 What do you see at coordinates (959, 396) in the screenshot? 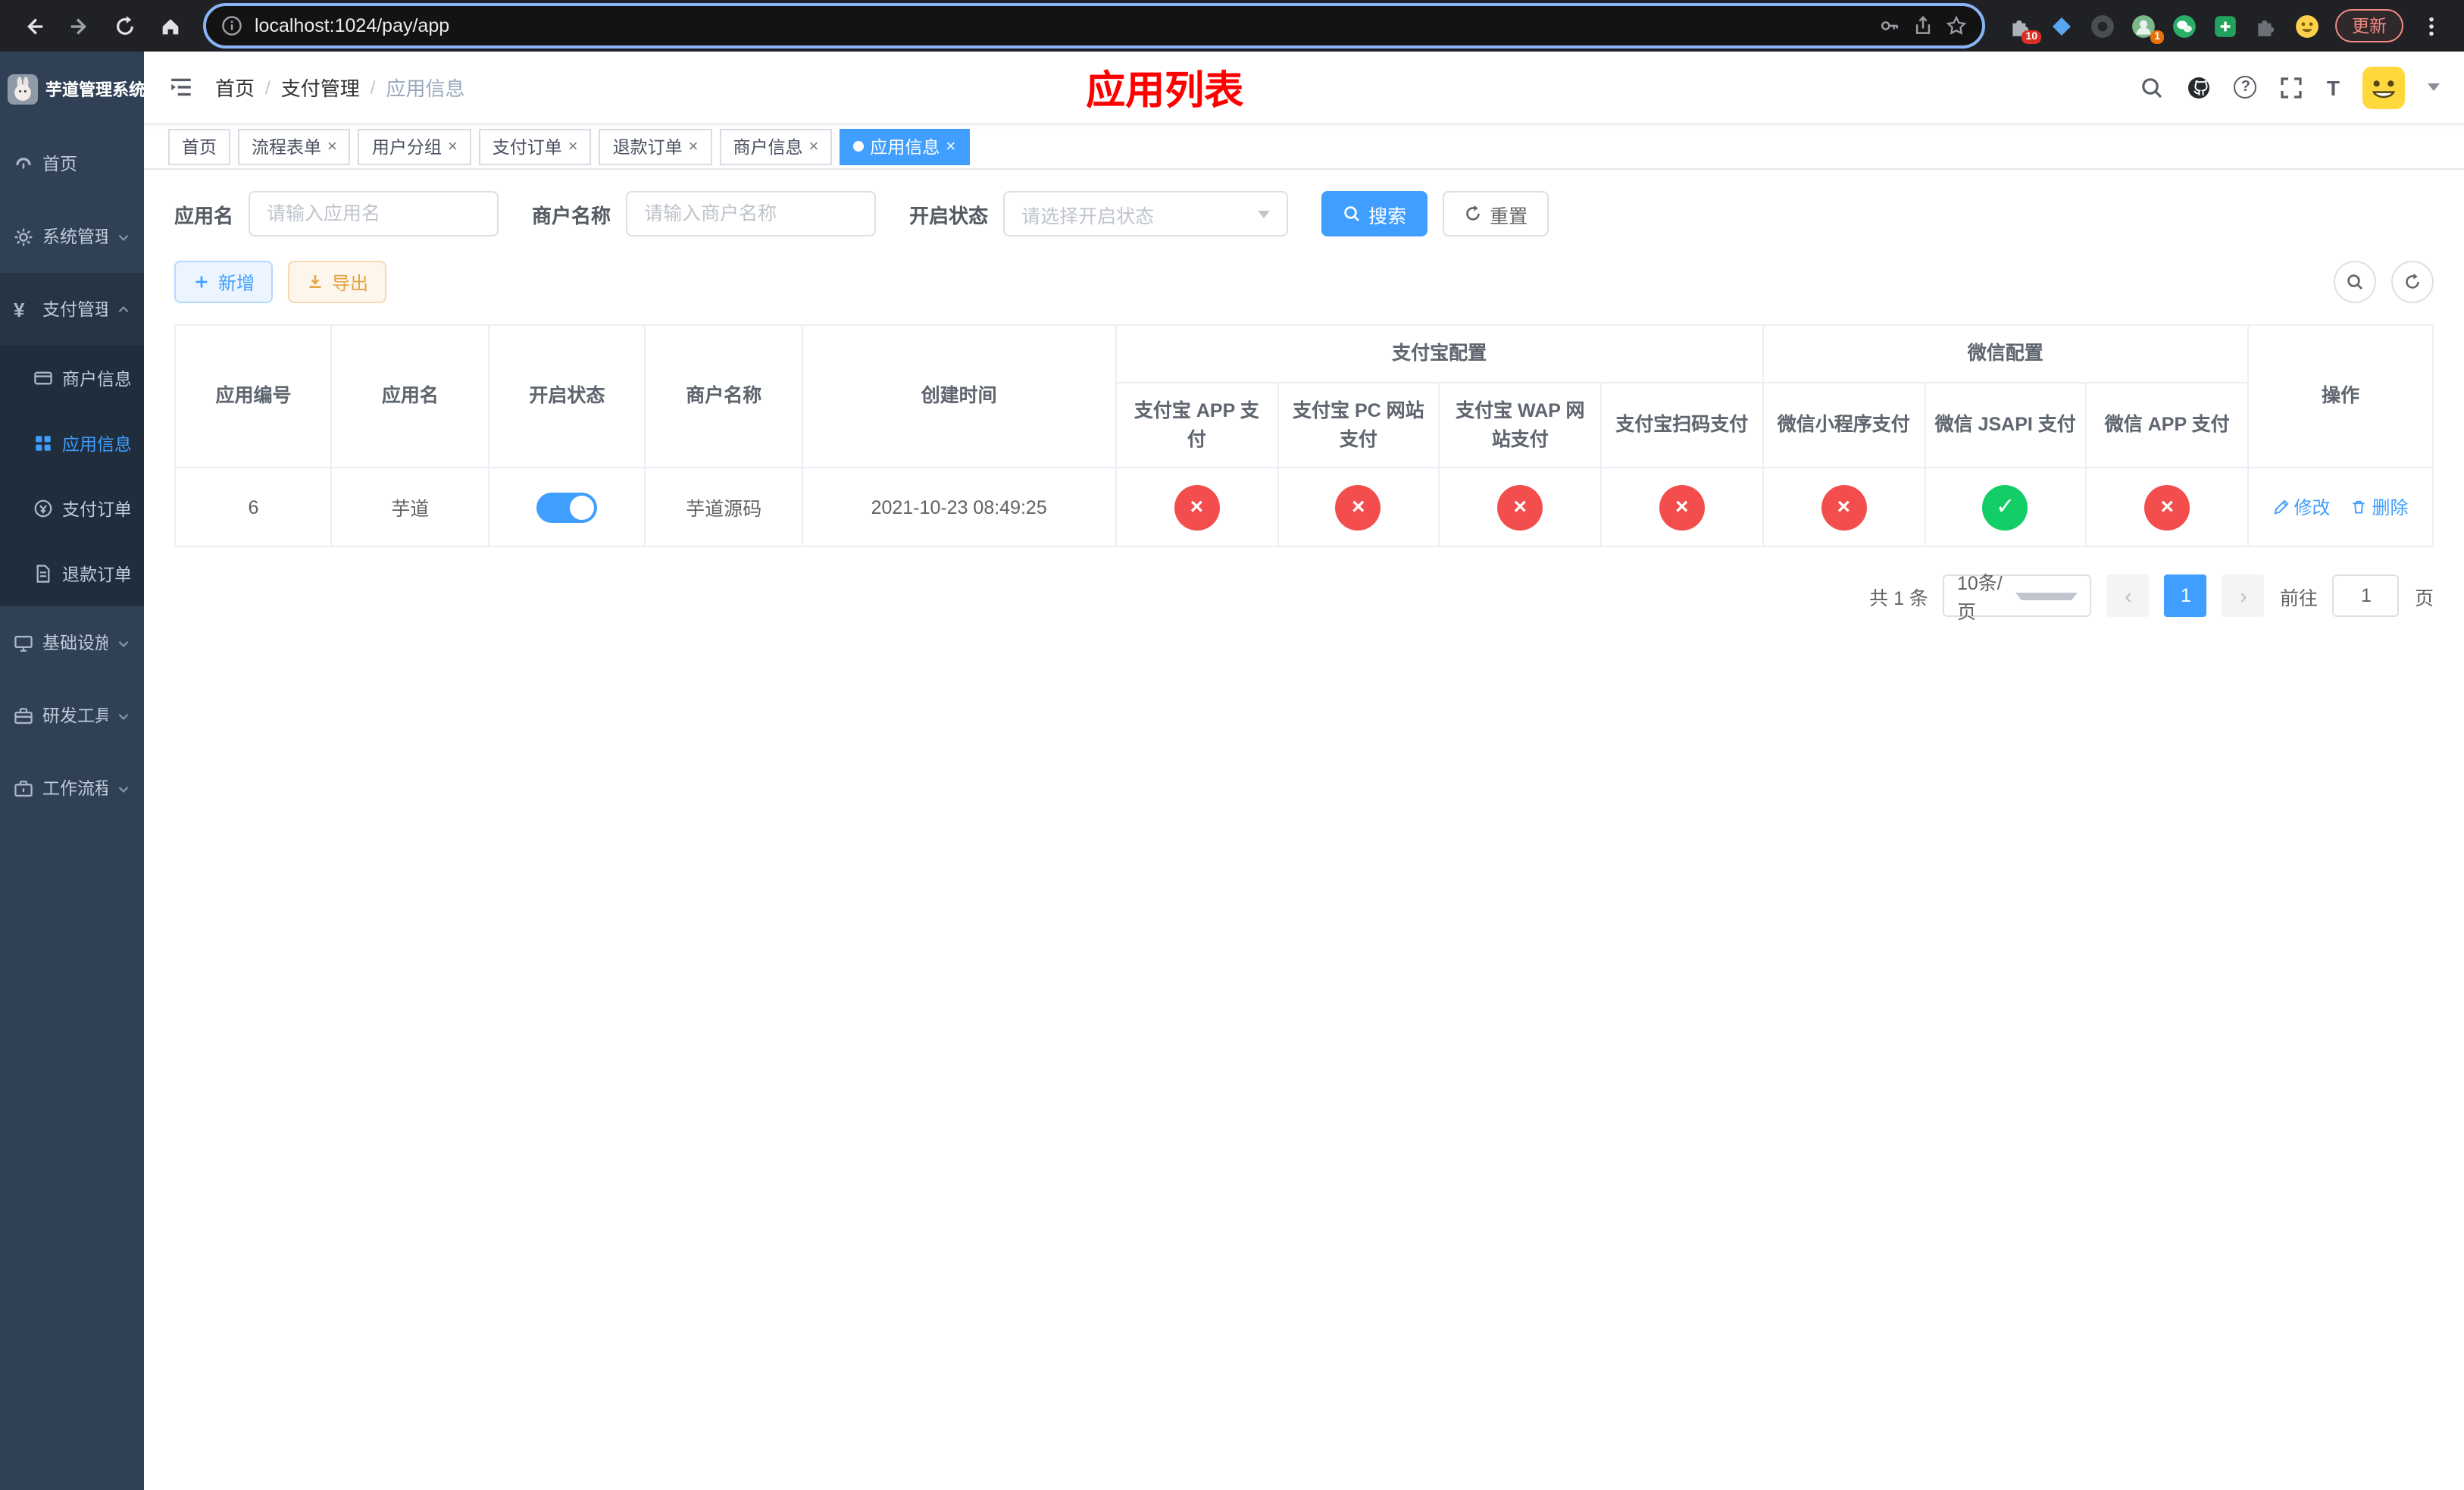
I see `col-created: 创建时间` at bounding box center [959, 396].